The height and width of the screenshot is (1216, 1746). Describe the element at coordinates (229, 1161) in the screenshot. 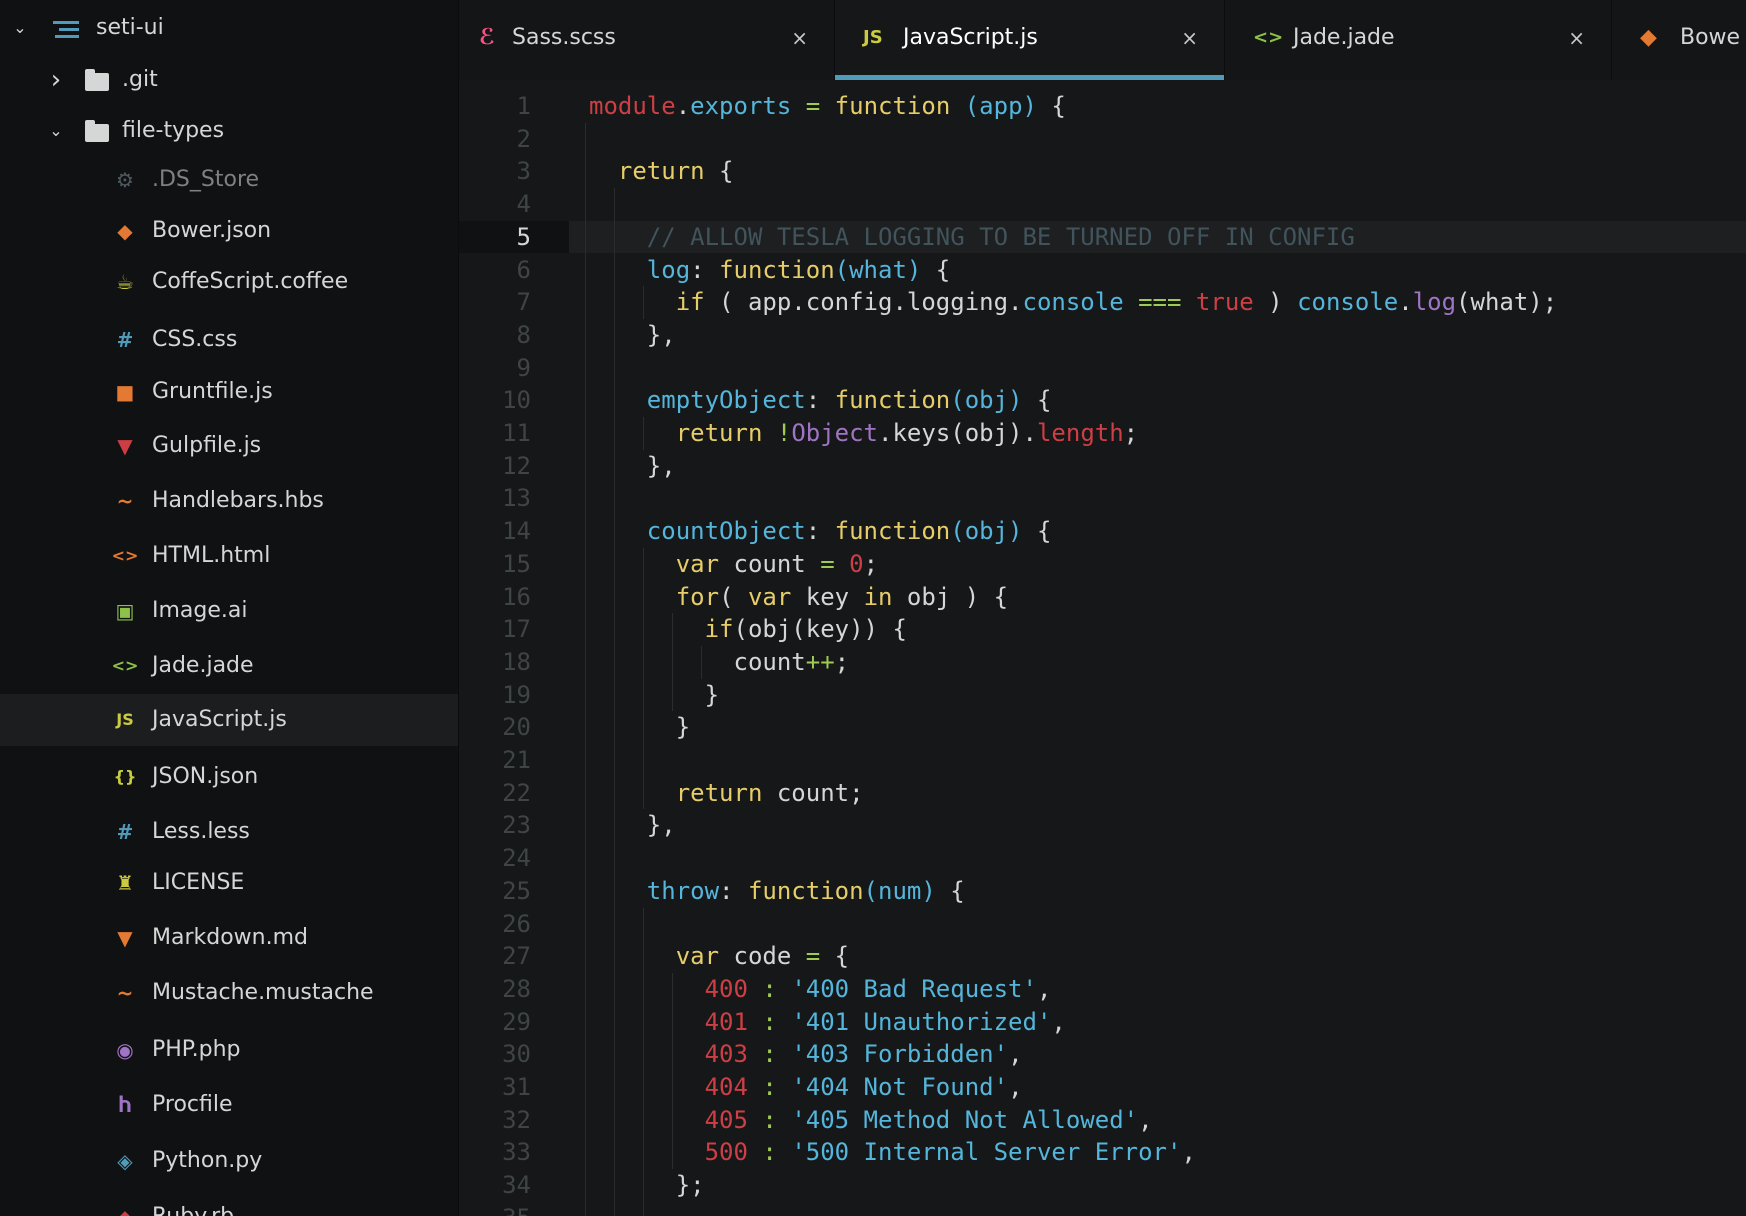

I see `tree-file: ◈ Python.py` at that location.